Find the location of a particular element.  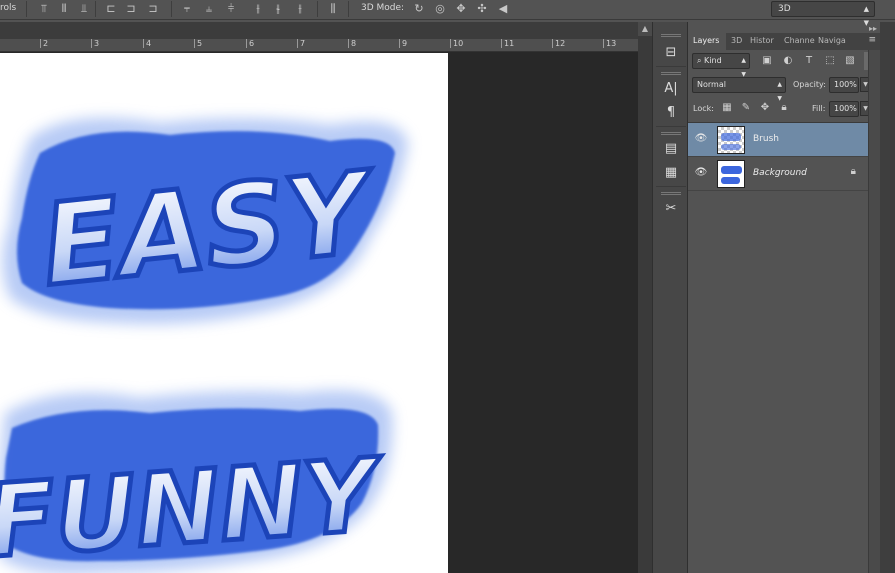

shape-filter-icon: ⬚ is located at coordinates (830, 61).